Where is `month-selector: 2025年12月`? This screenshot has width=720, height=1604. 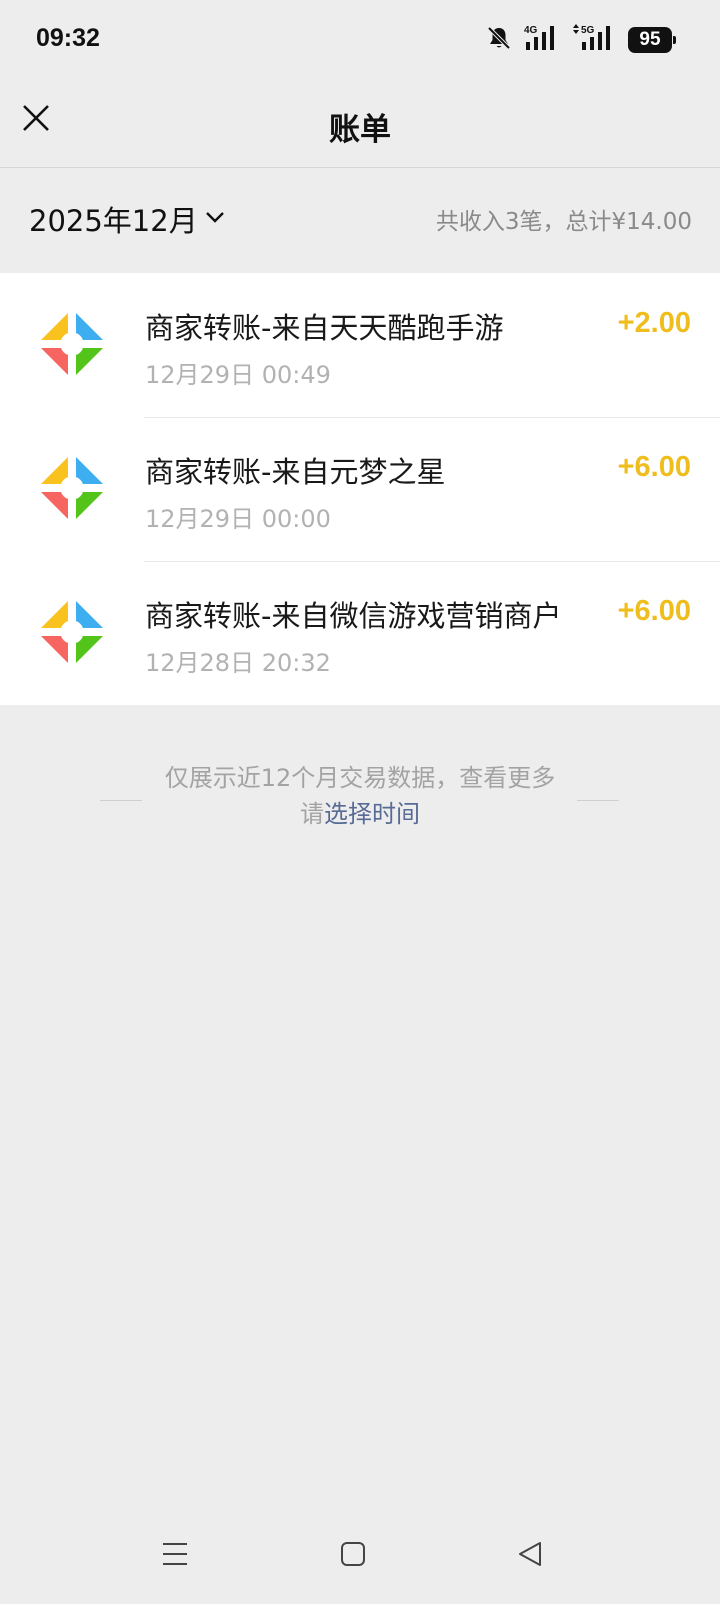
month-selector: 2025年12月 is located at coordinates (127, 219).